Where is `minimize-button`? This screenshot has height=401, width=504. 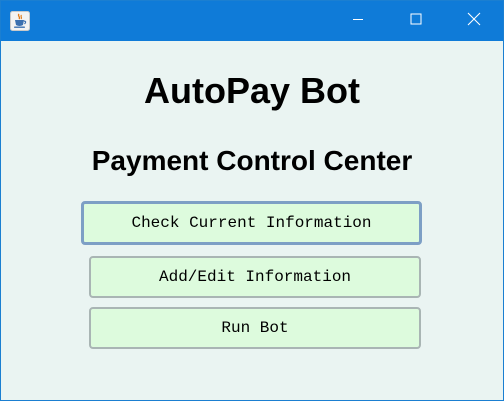
minimize-button is located at coordinates (358, 21).